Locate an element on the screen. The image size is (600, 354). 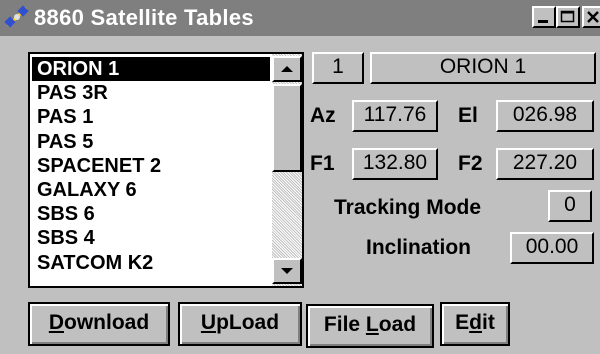
tracking-mode-label: Tracking Mode is located at coordinates (408, 207).